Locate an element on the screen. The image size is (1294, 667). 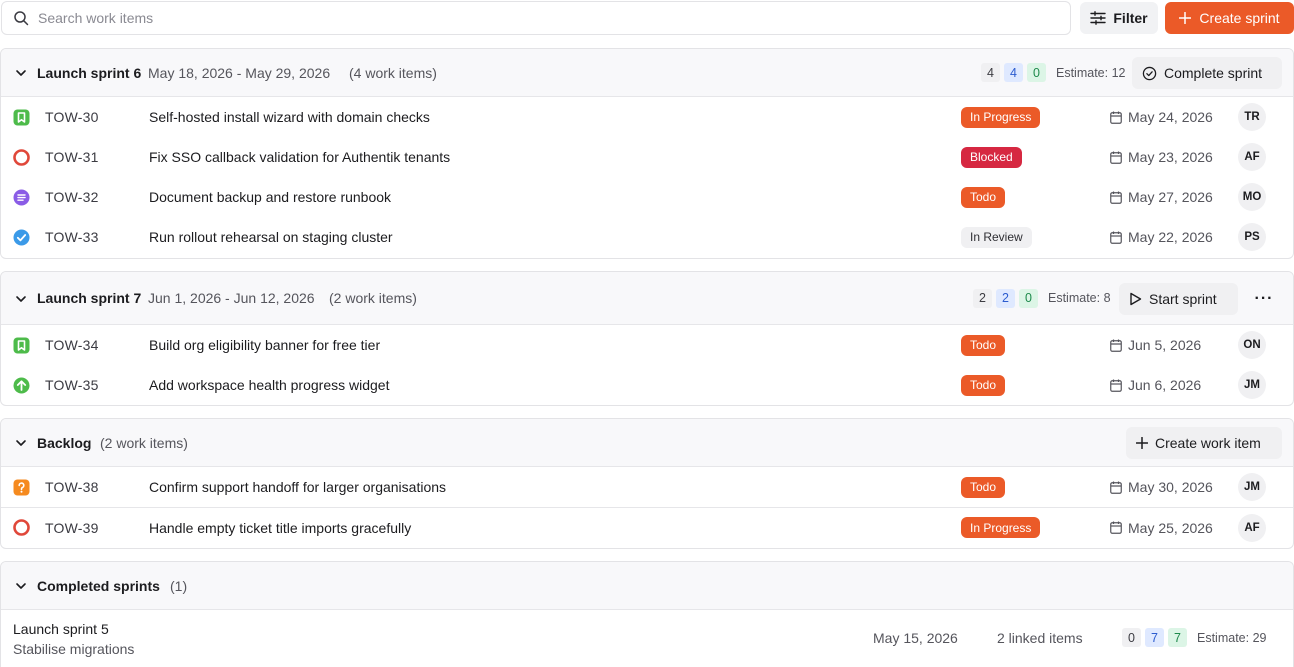
due-date: Jun 6, 2026 is located at coordinates (1155, 385).